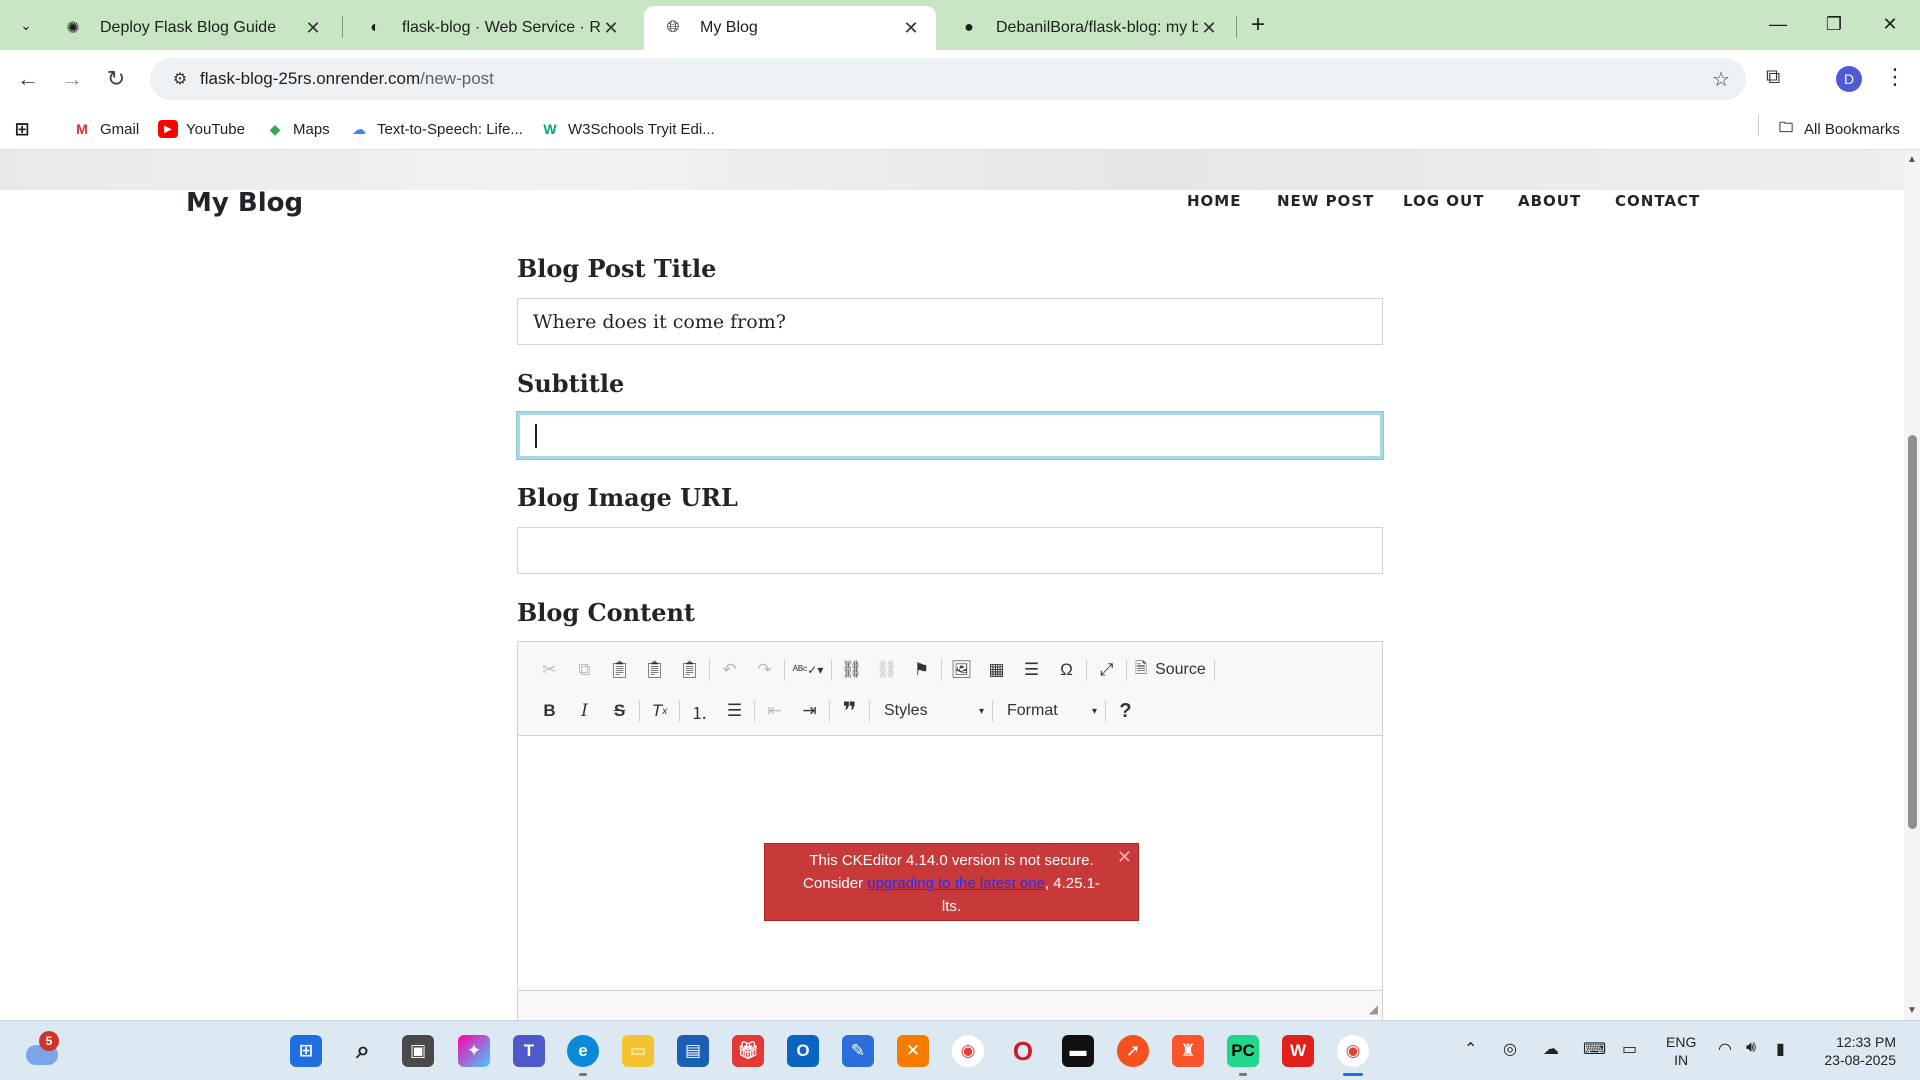 The image size is (1920, 1080). What do you see at coordinates (1912, 159) in the screenshot?
I see `scroll-up-icon: ▲` at bounding box center [1912, 159].